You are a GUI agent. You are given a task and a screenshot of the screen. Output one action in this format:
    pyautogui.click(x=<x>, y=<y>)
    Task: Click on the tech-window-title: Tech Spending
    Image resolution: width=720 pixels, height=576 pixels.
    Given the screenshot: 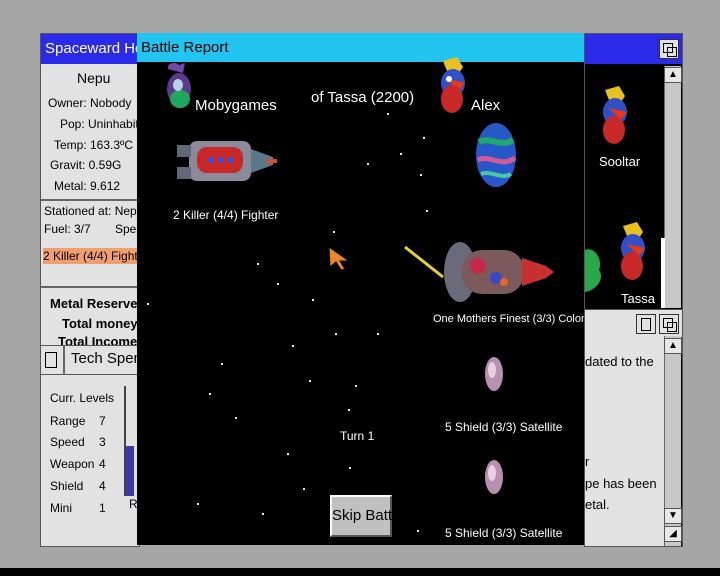 What is the action you would take?
    pyautogui.click(x=105, y=358)
    